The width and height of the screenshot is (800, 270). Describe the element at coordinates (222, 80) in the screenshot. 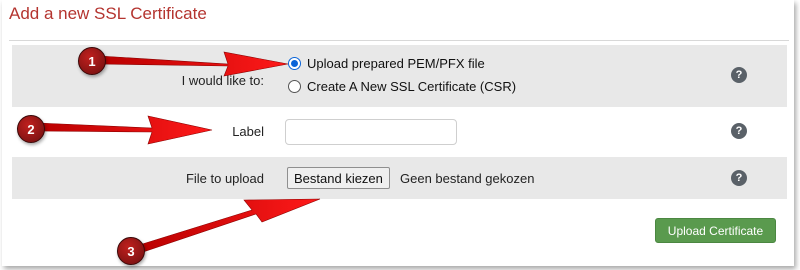

I see `mode-label: I would like to:` at that location.